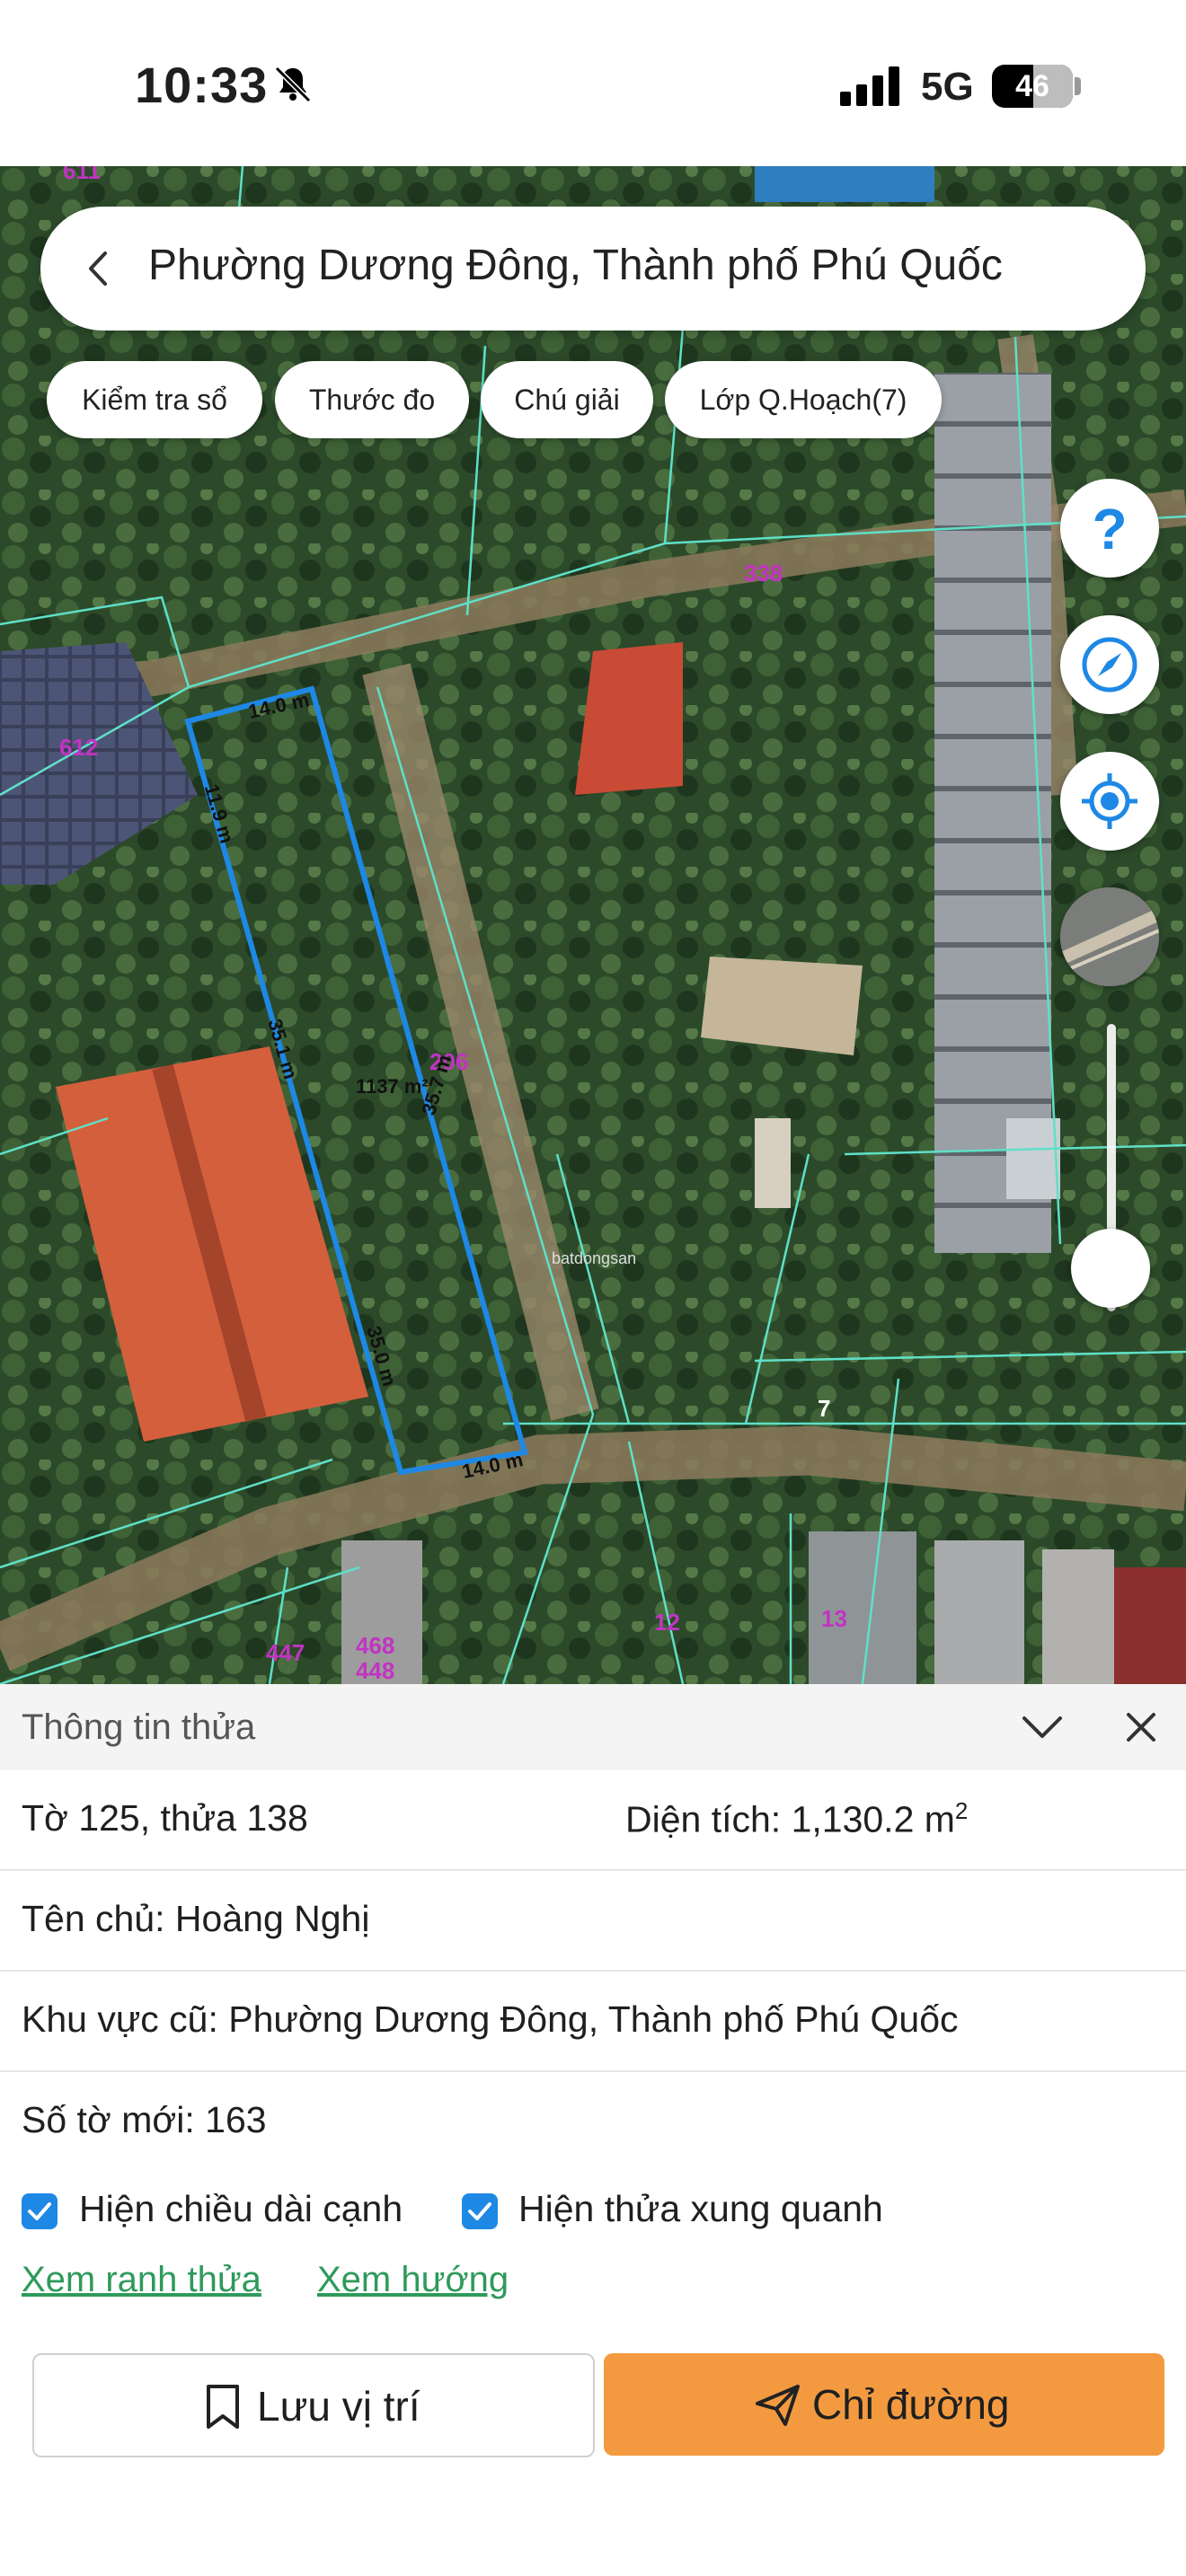 Image resolution: width=1186 pixels, height=2576 pixels. What do you see at coordinates (338, 2406) in the screenshot?
I see `save-location-label: Lưu vị trí` at bounding box center [338, 2406].